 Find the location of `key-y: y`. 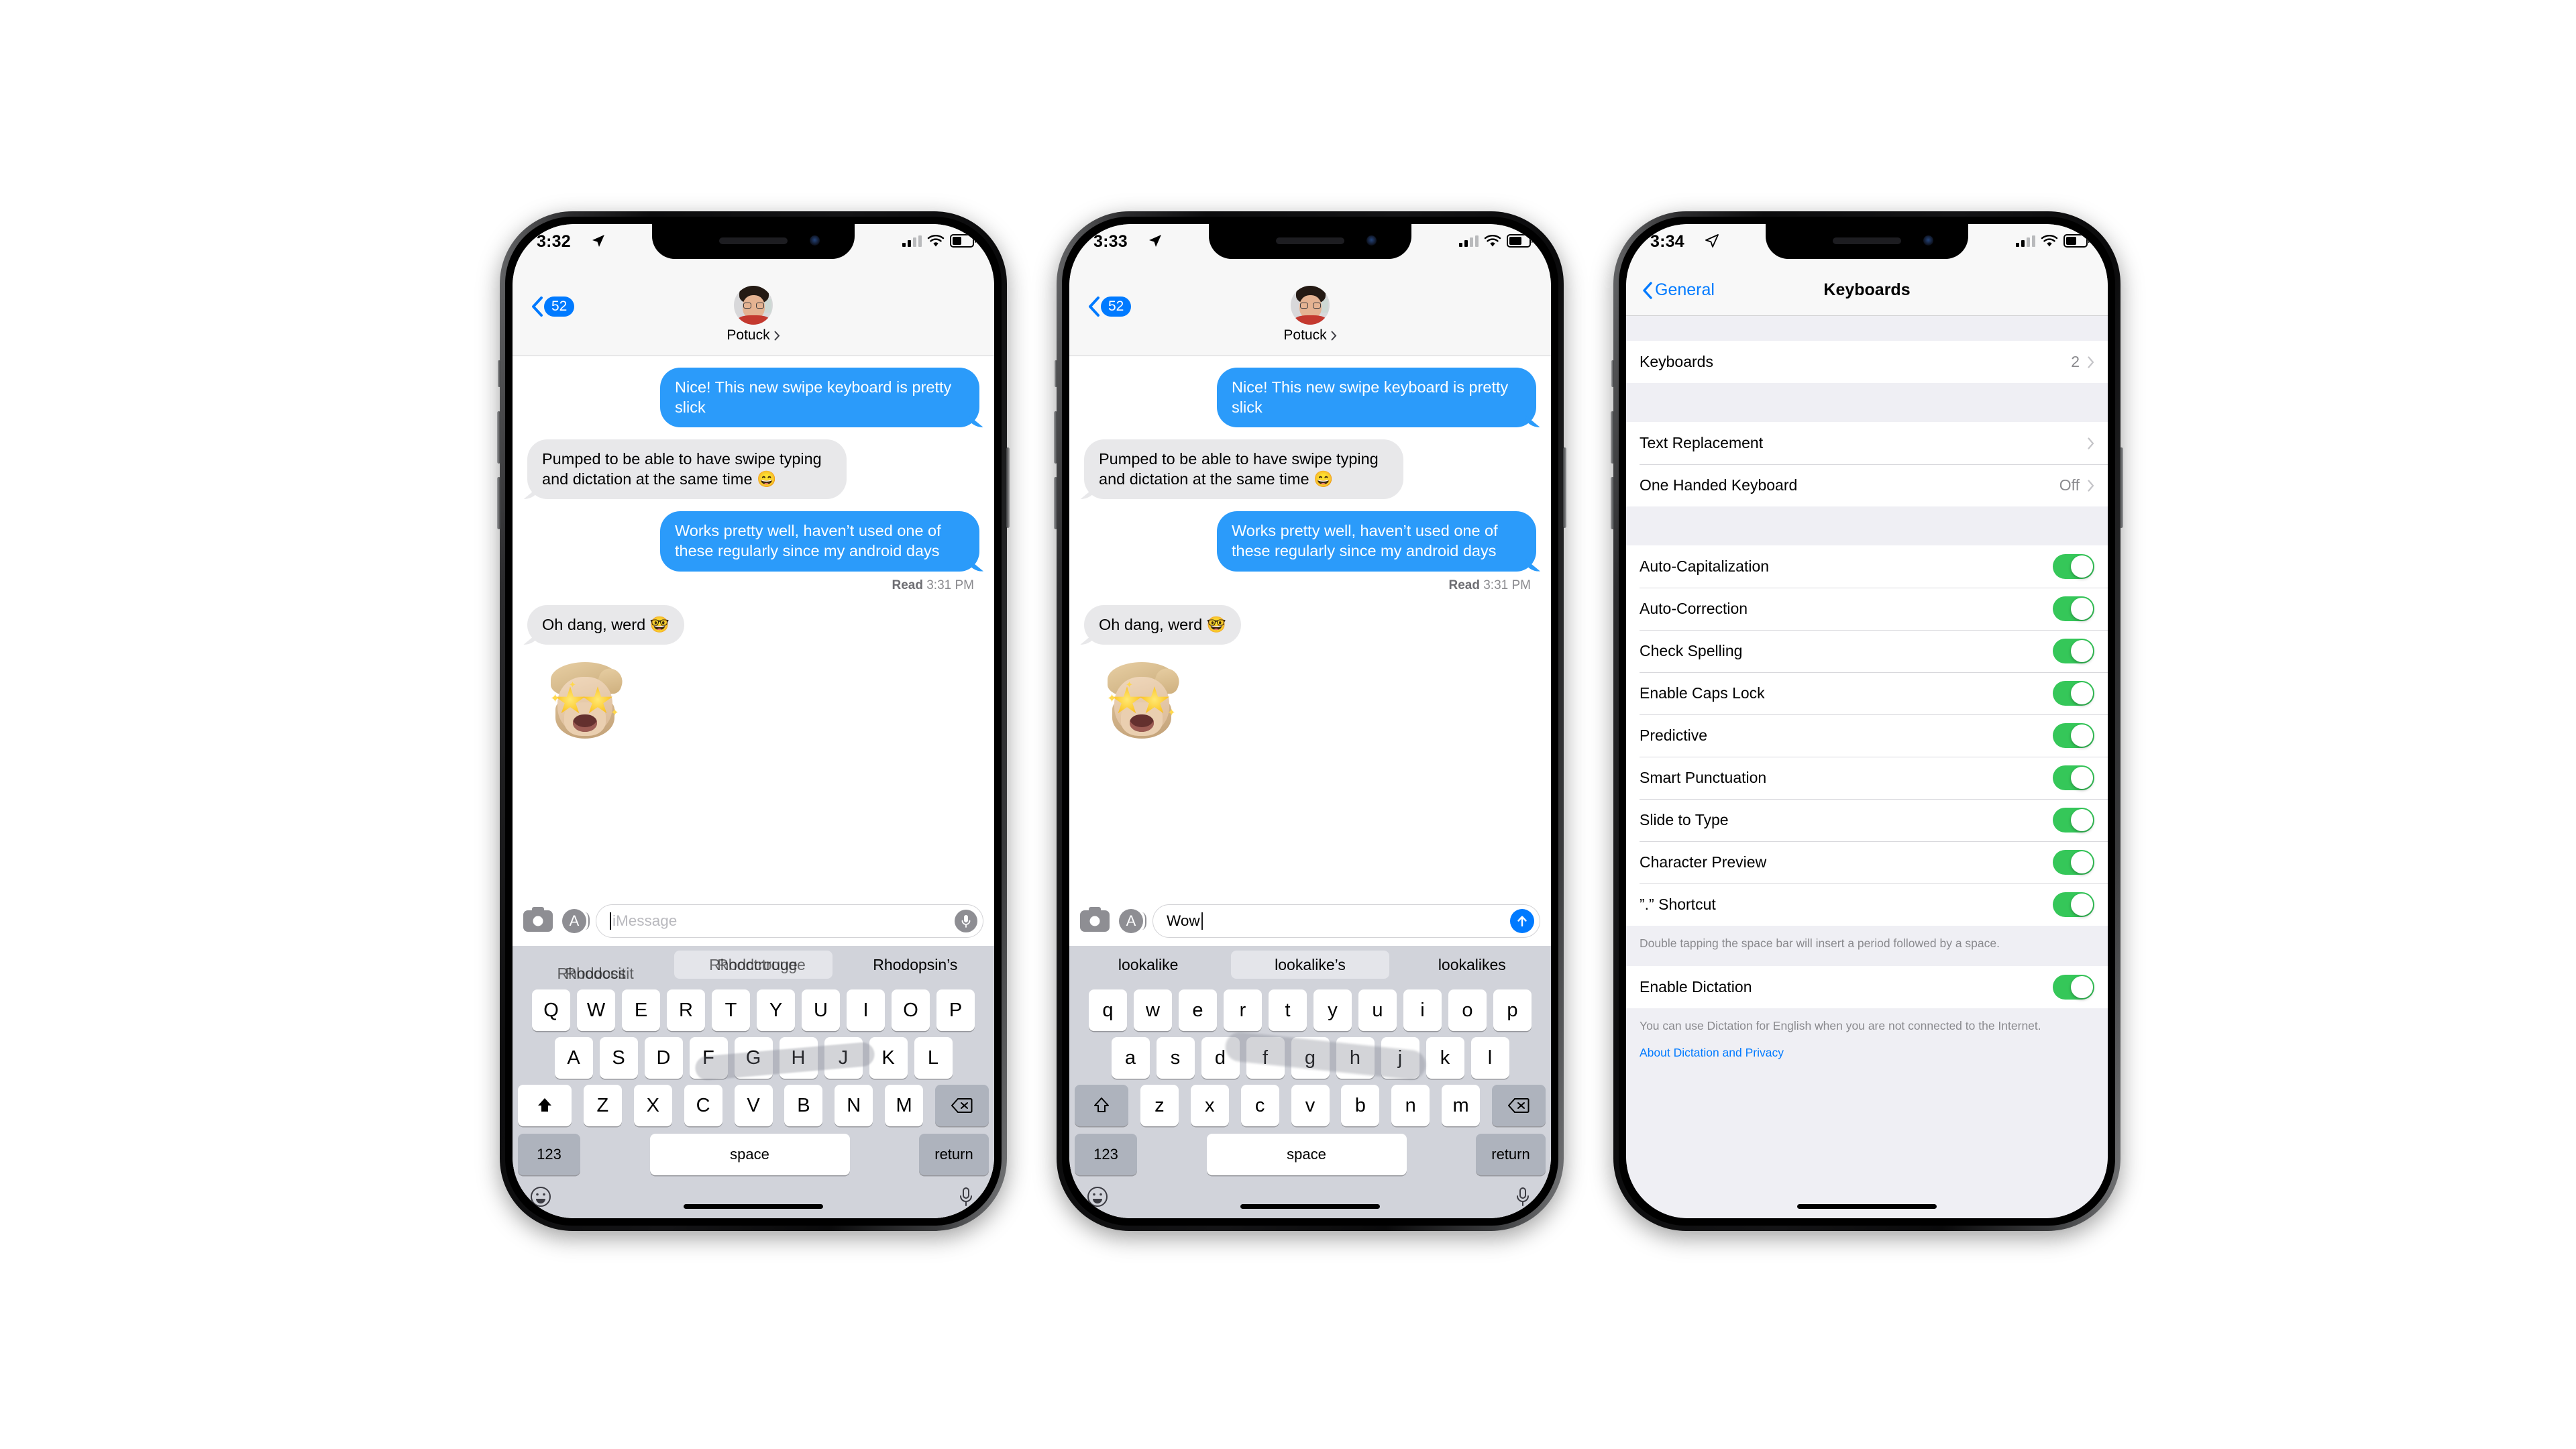

key-y: y is located at coordinates (1332, 1010).